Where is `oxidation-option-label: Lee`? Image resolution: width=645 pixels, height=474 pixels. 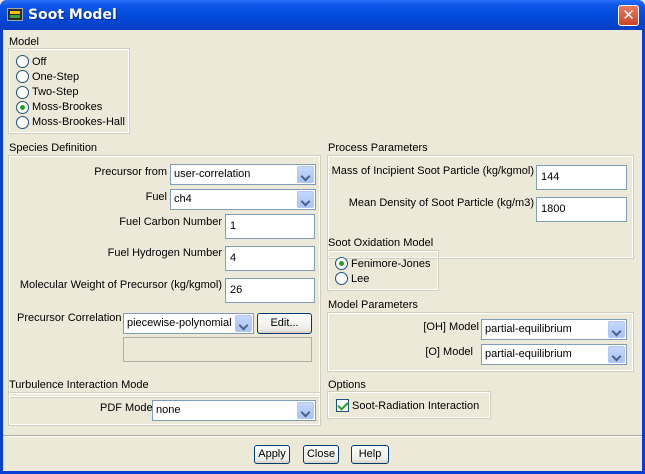 oxidation-option-label: Lee is located at coordinates (360, 279).